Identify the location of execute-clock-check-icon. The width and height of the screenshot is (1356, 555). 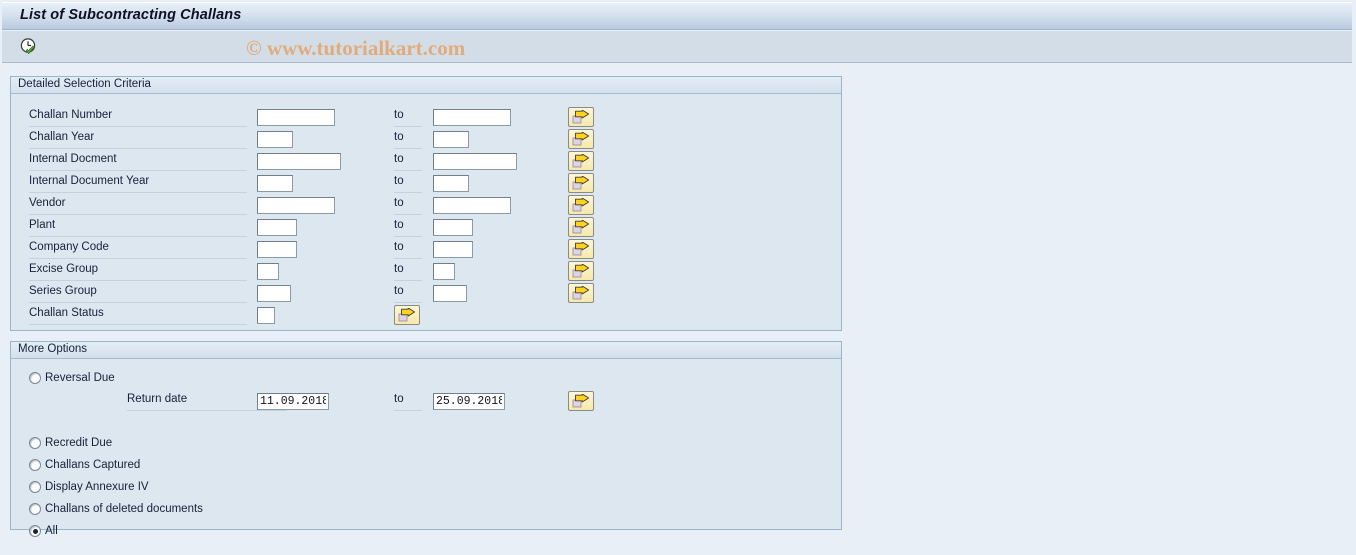
(28, 46).